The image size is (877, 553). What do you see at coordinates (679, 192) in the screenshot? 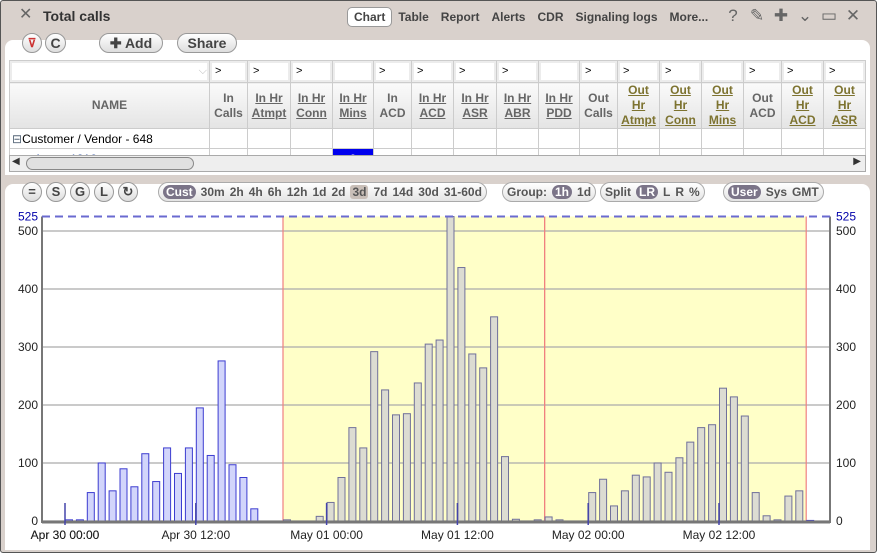
I see `splits-option: R` at bounding box center [679, 192].